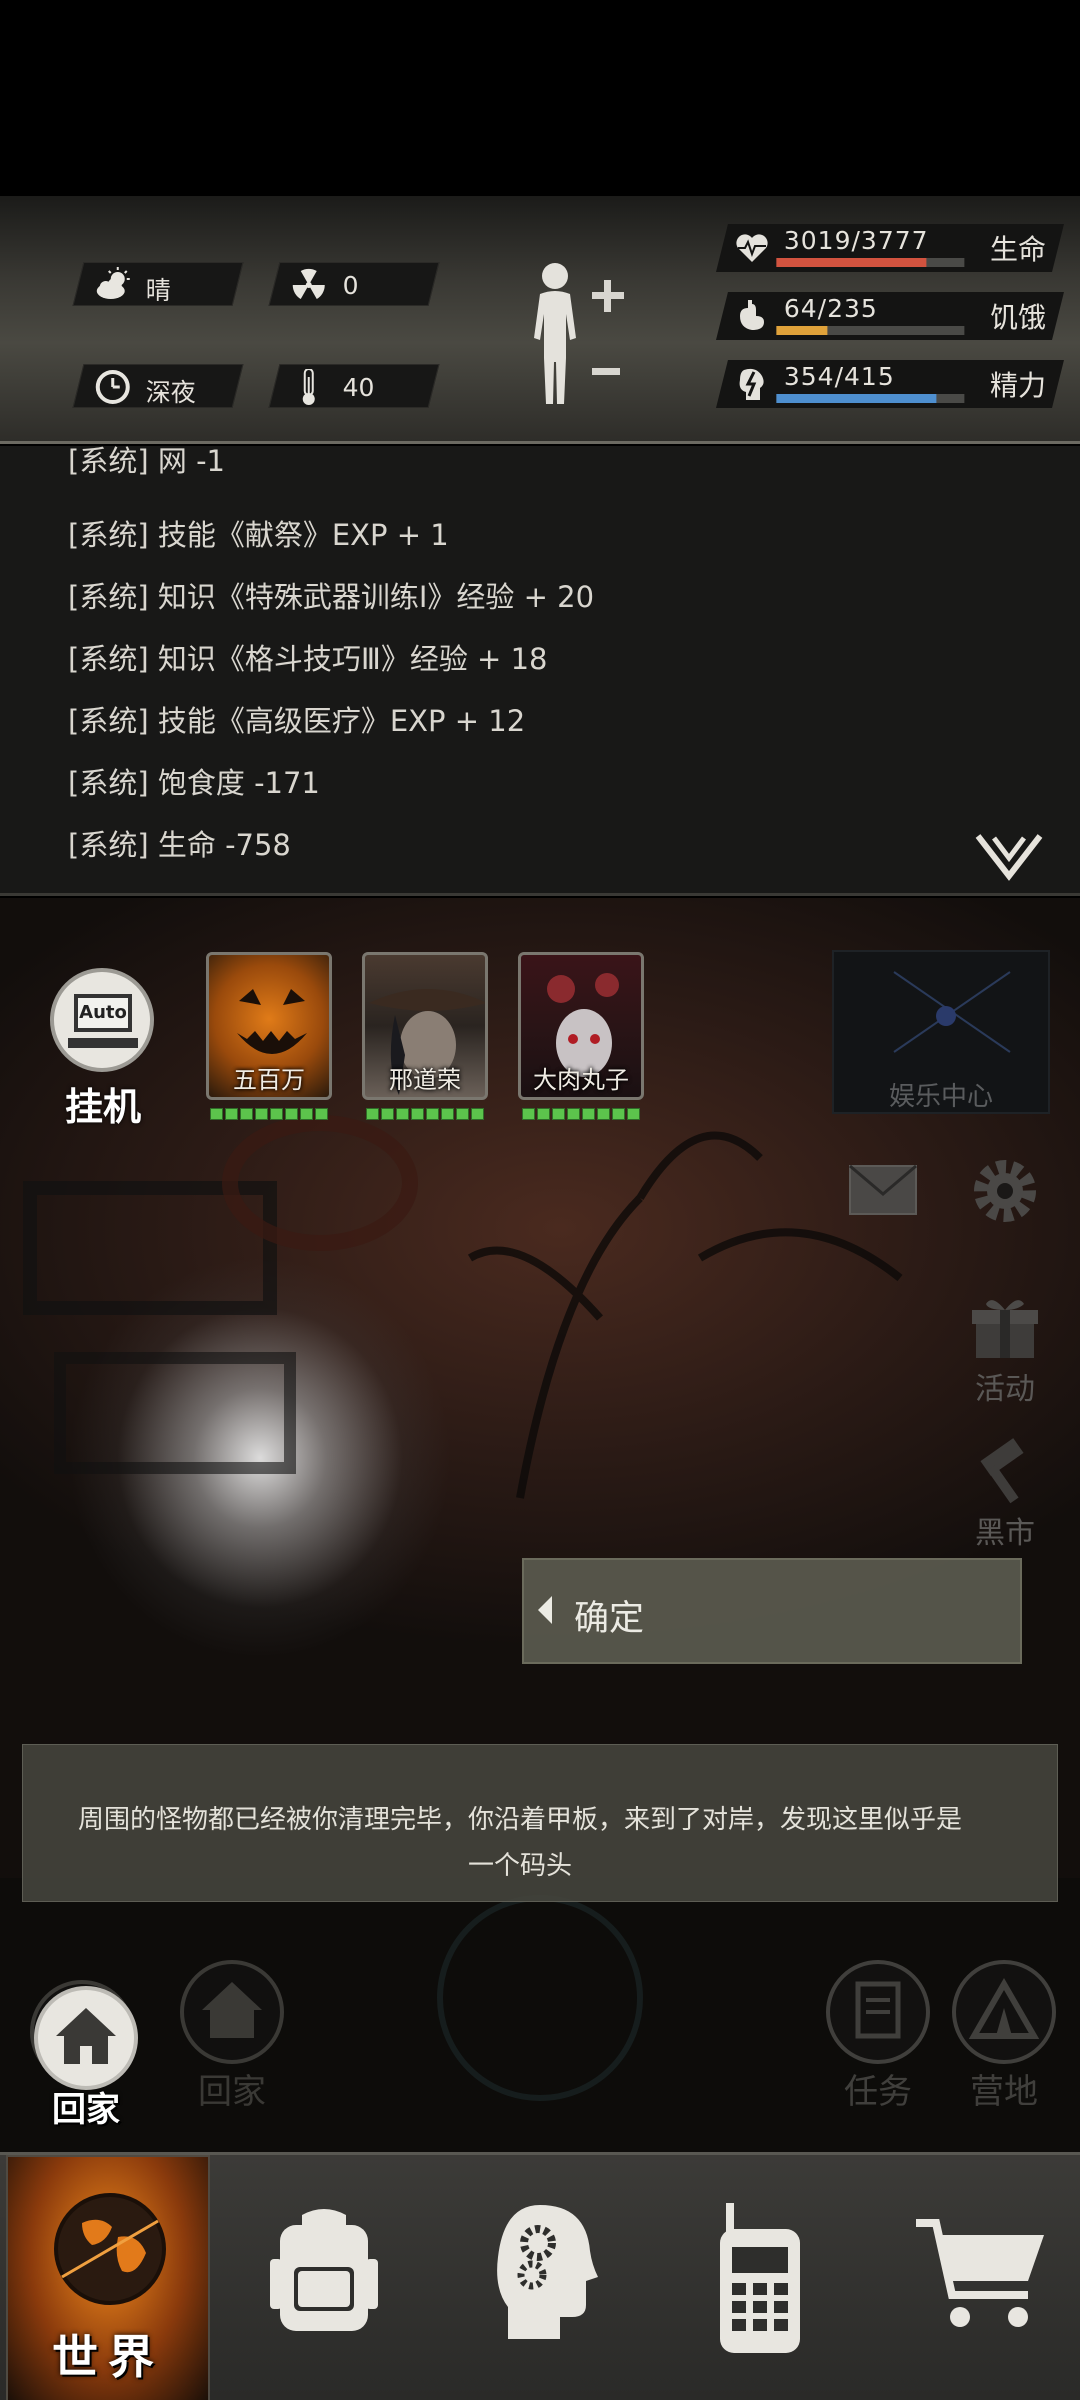  What do you see at coordinates (839, 376) in the screenshot?
I see `energy-value: 354/415` at bounding box center [839, 376].